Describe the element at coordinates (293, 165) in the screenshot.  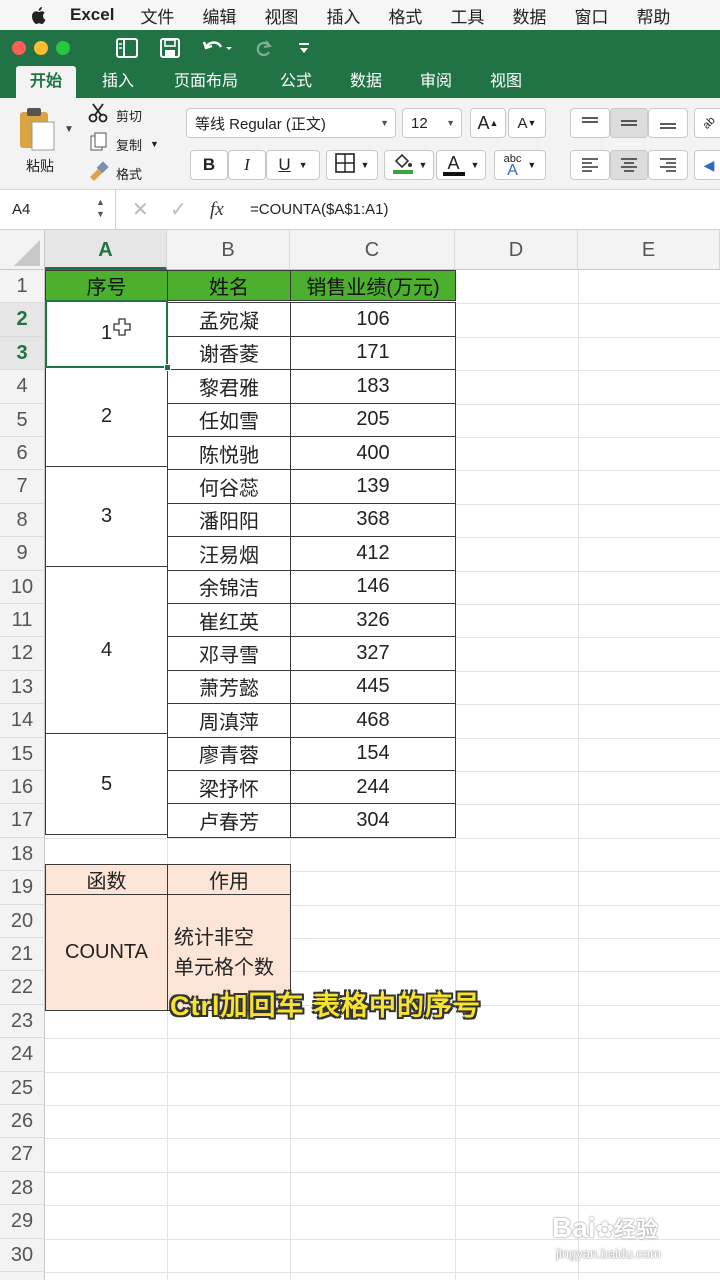
I see `underline-button: U ▼` at that location.